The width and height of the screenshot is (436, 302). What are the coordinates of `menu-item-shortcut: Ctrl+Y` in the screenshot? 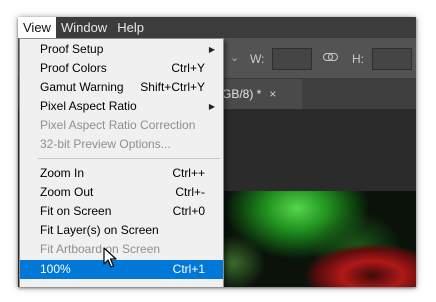 It's located at (188, 68).